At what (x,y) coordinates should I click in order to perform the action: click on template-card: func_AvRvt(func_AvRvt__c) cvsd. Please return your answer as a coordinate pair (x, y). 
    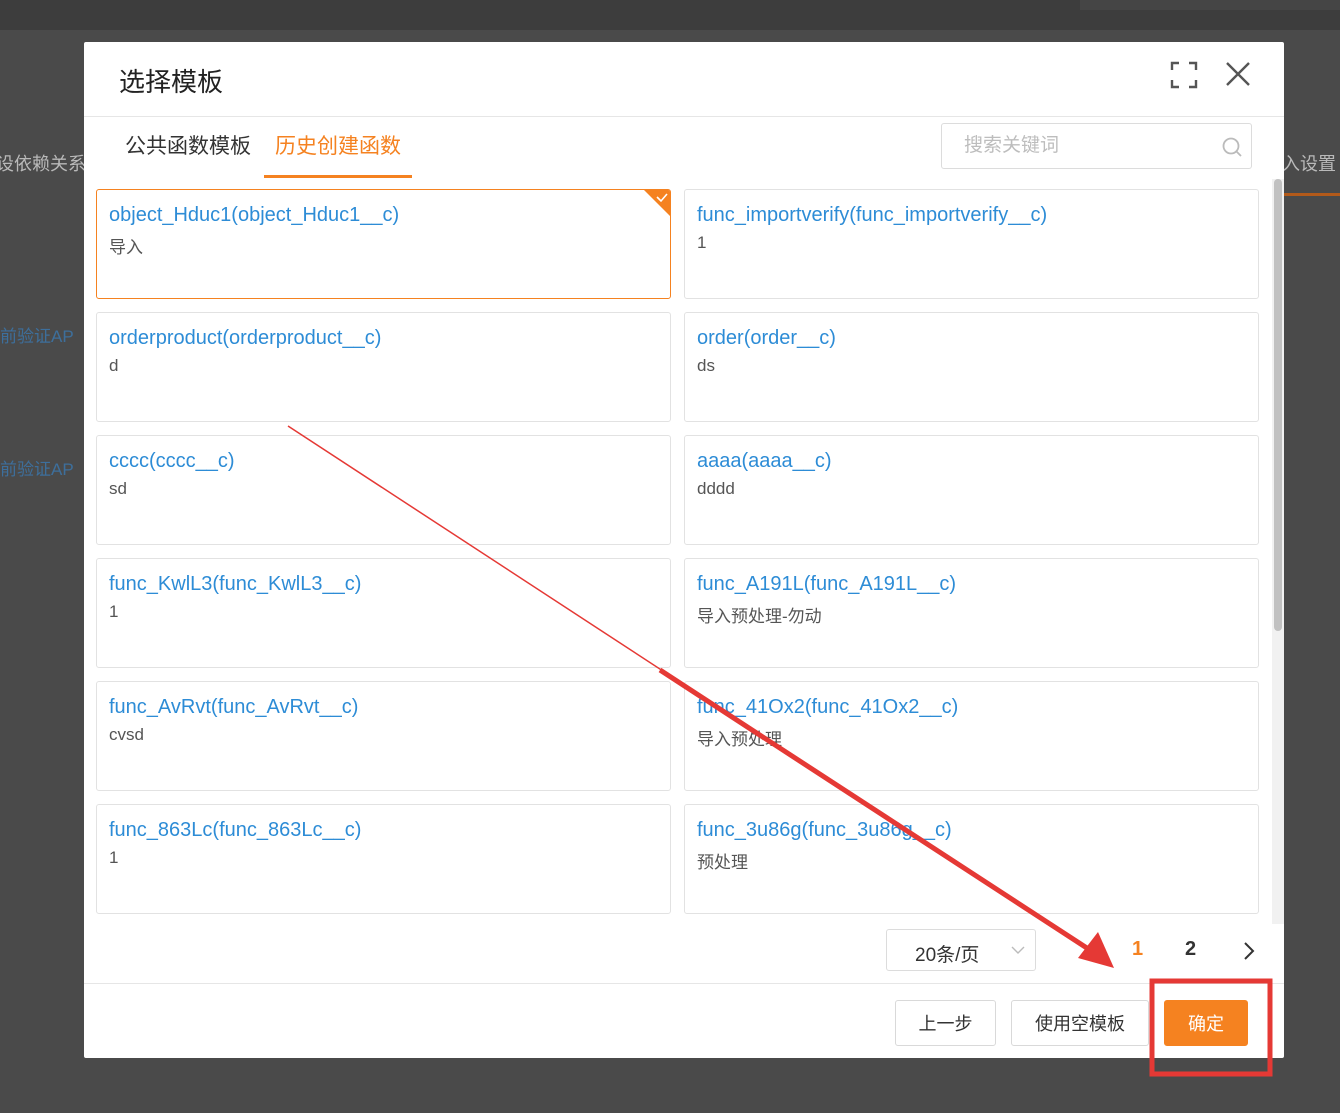
    Looking at the image, I should click on (383, 736).